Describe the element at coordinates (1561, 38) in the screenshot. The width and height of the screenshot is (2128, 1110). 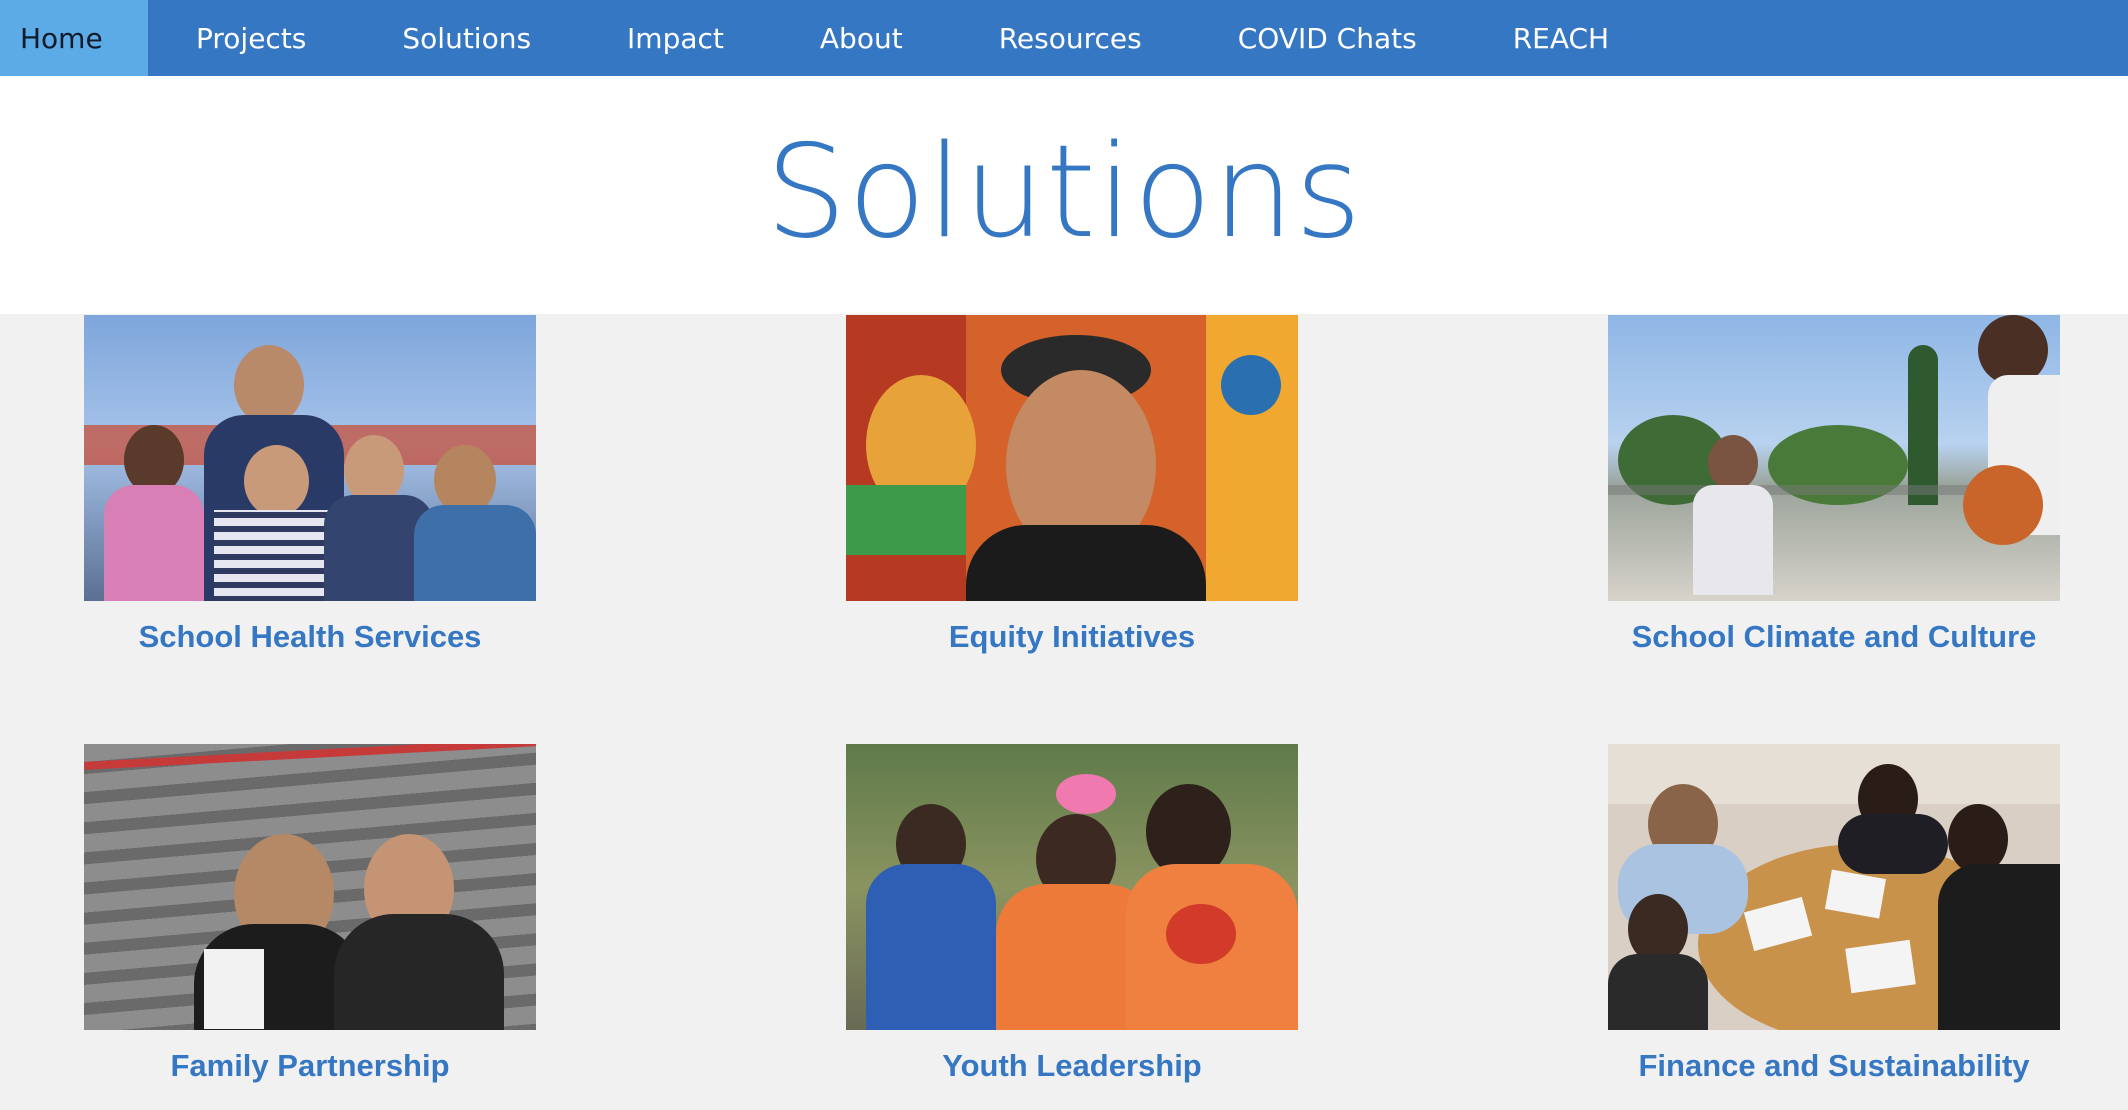
I see `nav-reach: REACH` at that location.